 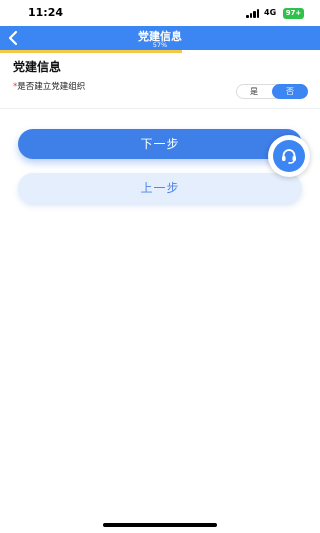 I want to click on customer-service-headset-icon, so click(x=289, y=156).